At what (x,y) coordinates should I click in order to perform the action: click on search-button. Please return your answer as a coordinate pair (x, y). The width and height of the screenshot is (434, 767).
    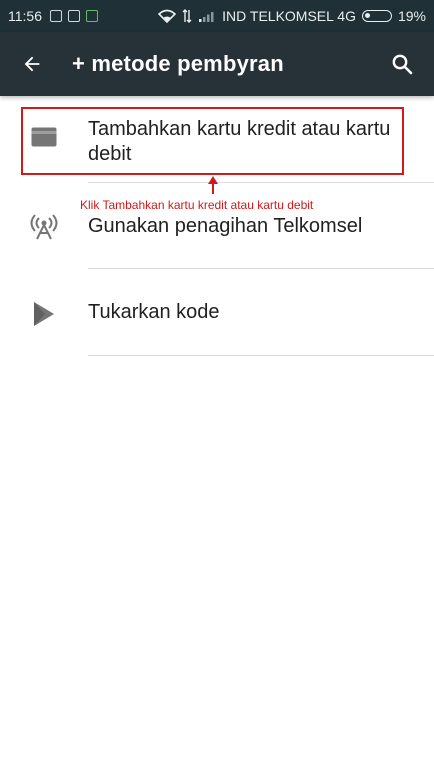
    Looking at the image, I should click on (402, 64).